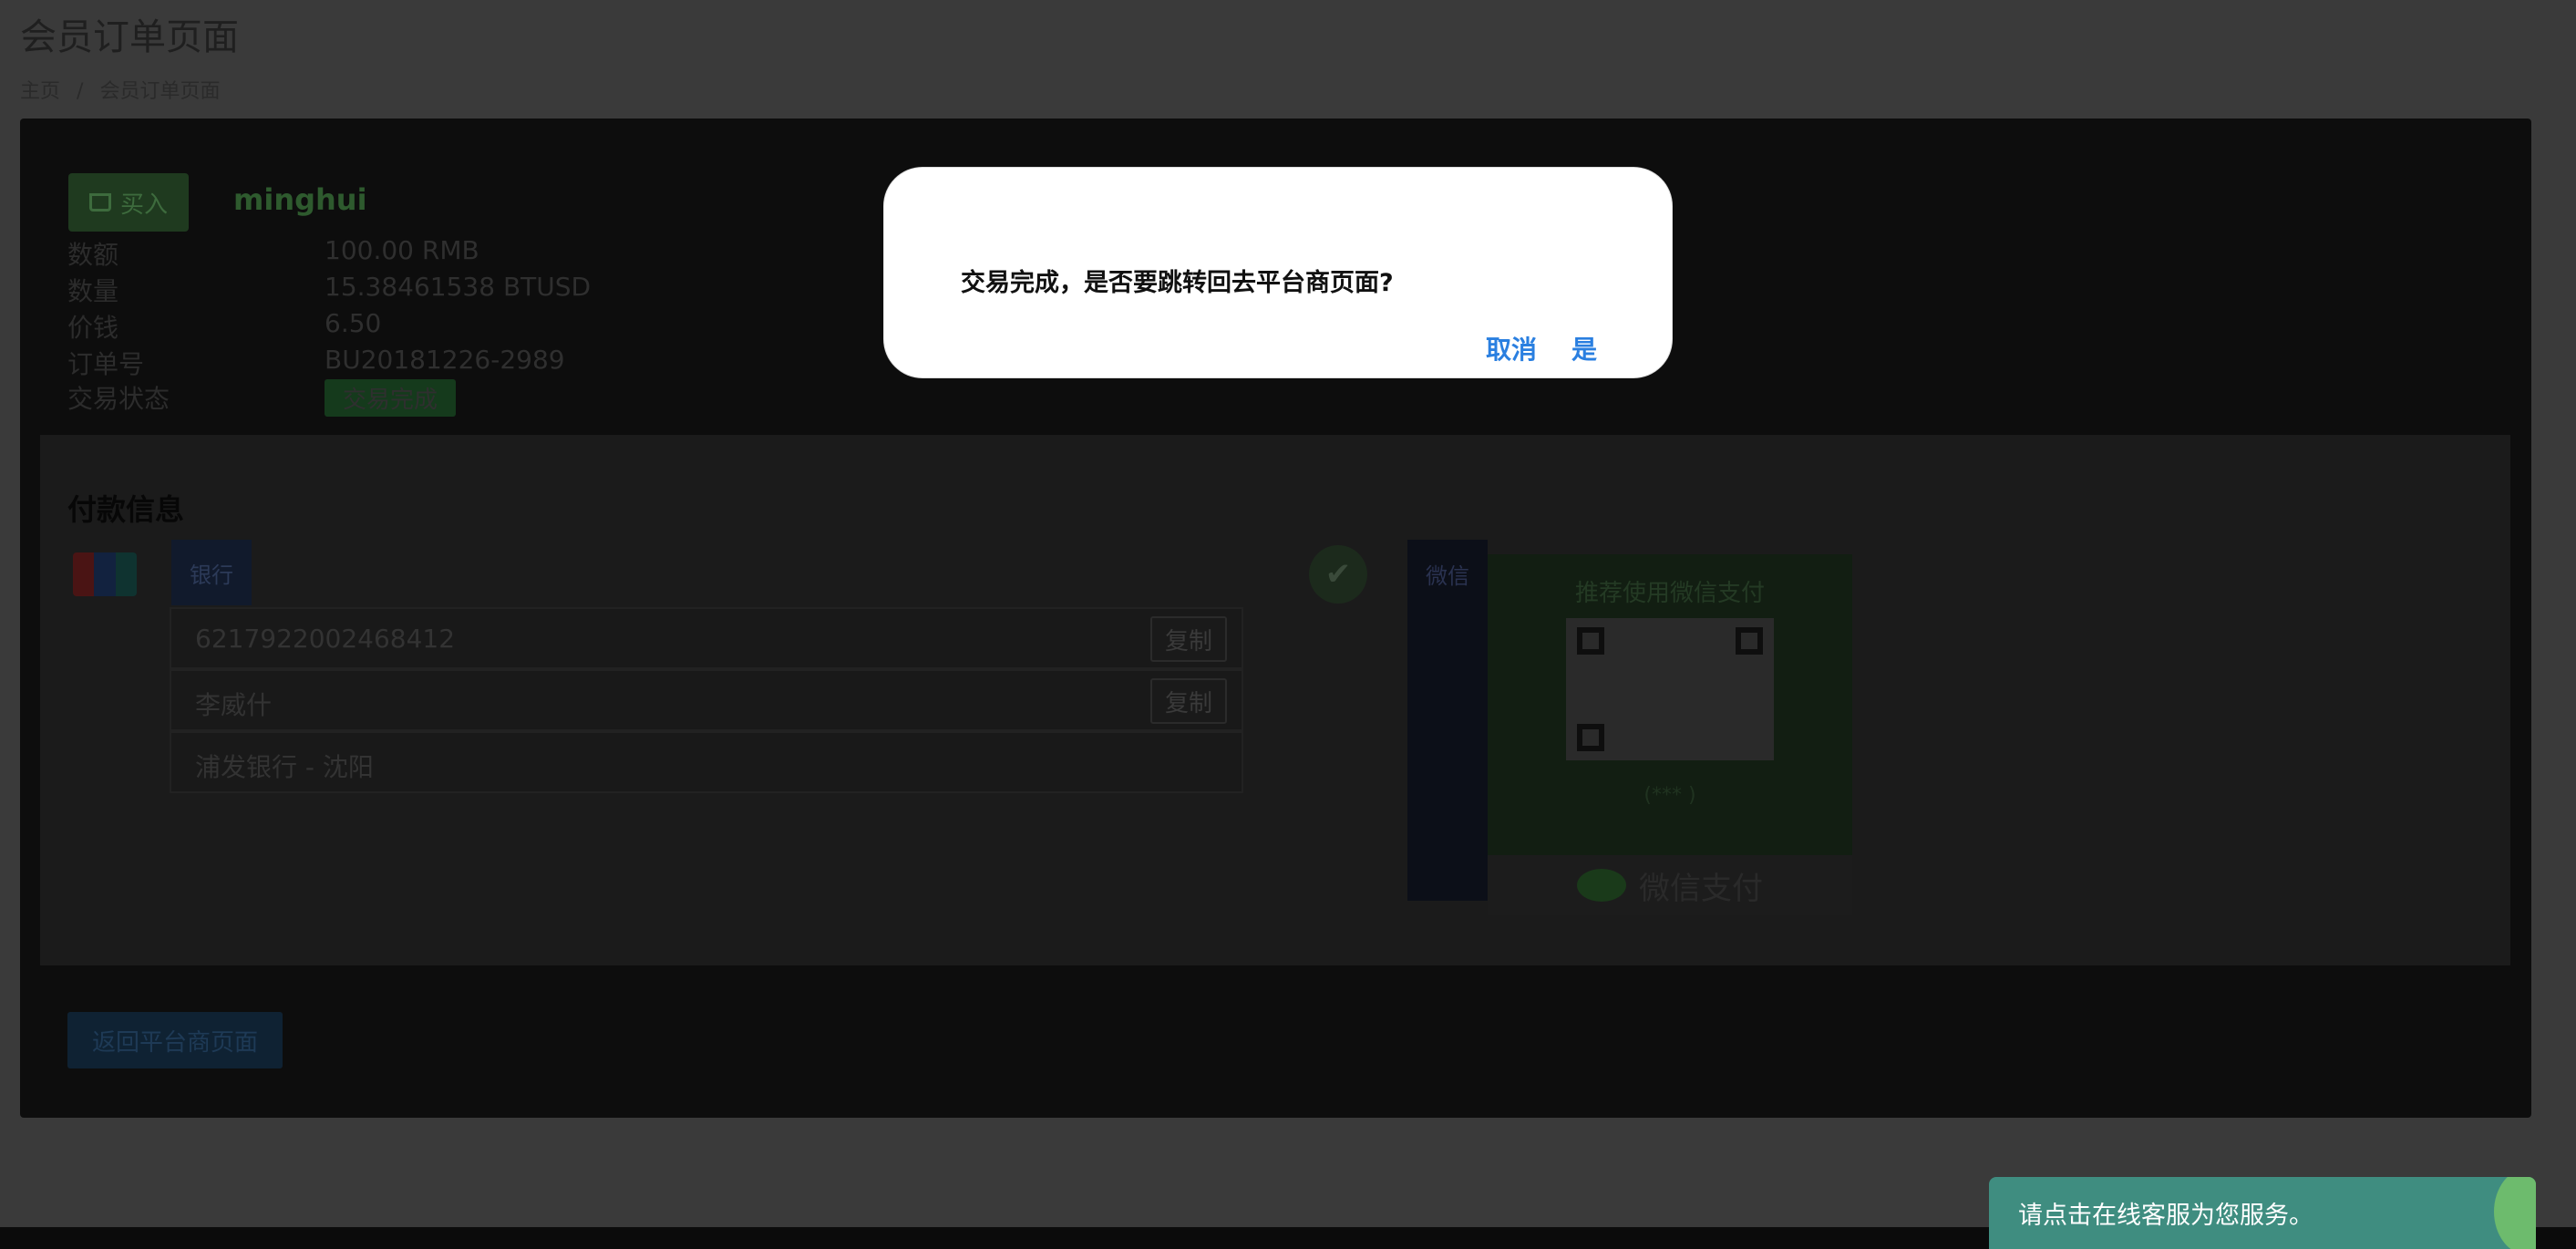 The width and height of the screenshot is (2576, 1249). What do you see at coordinates (160, 91) in the screenshot?
I see `breadcrumb-current: 会员订单页面` at bounding box center [160, 91].